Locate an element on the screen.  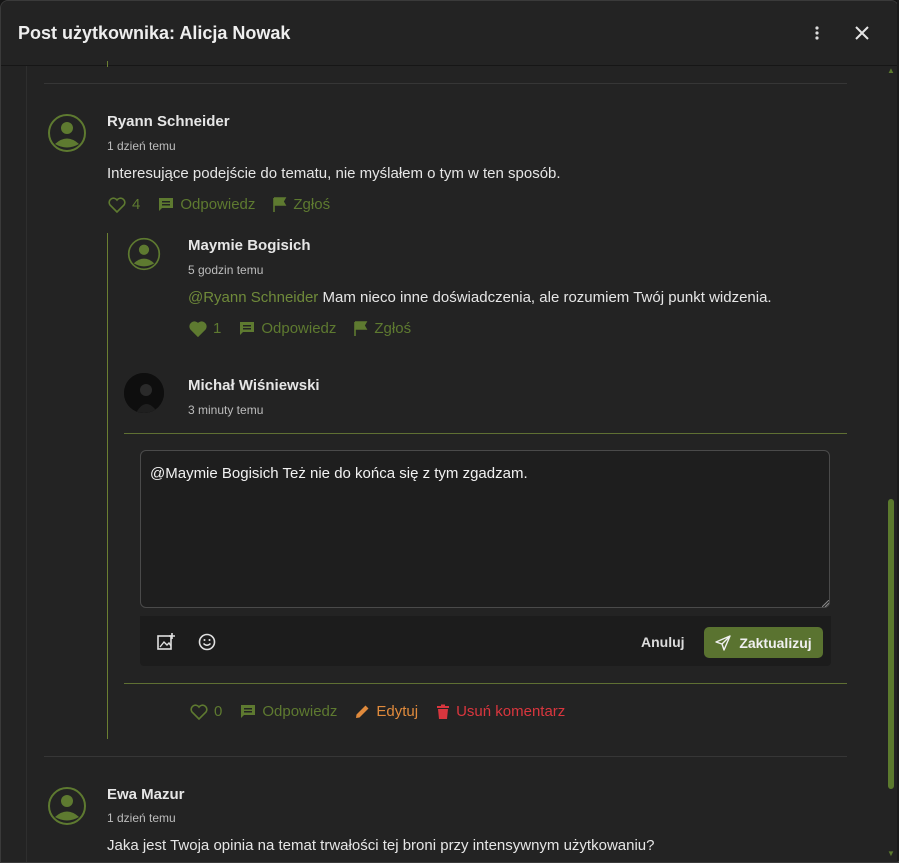
modal-title: Post użytkownika: Alicja Nowak is located at coordinates (154, 33).